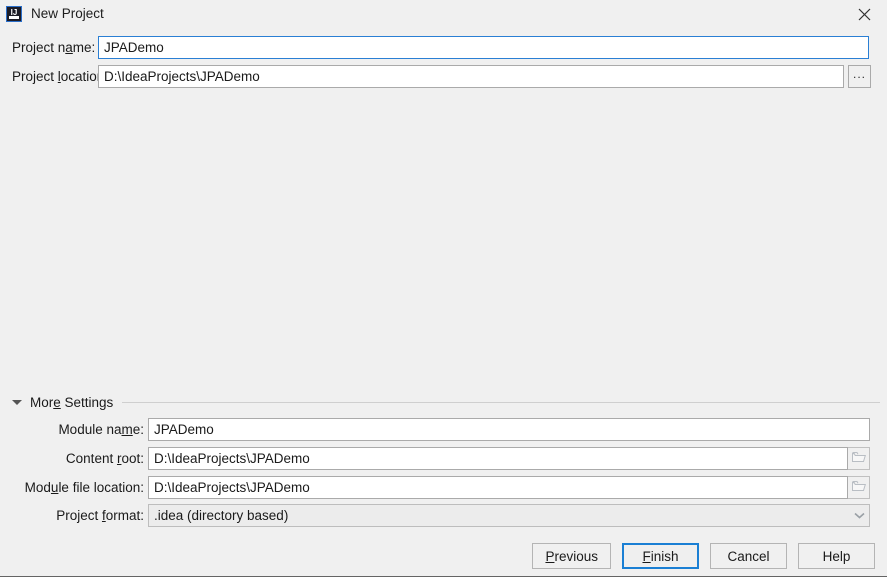 The height and width of the screenshot is (577, 887). Describe the element at coordinates (54, 47) in the screenshot. I see `project-name-label: Project name:` at that location.